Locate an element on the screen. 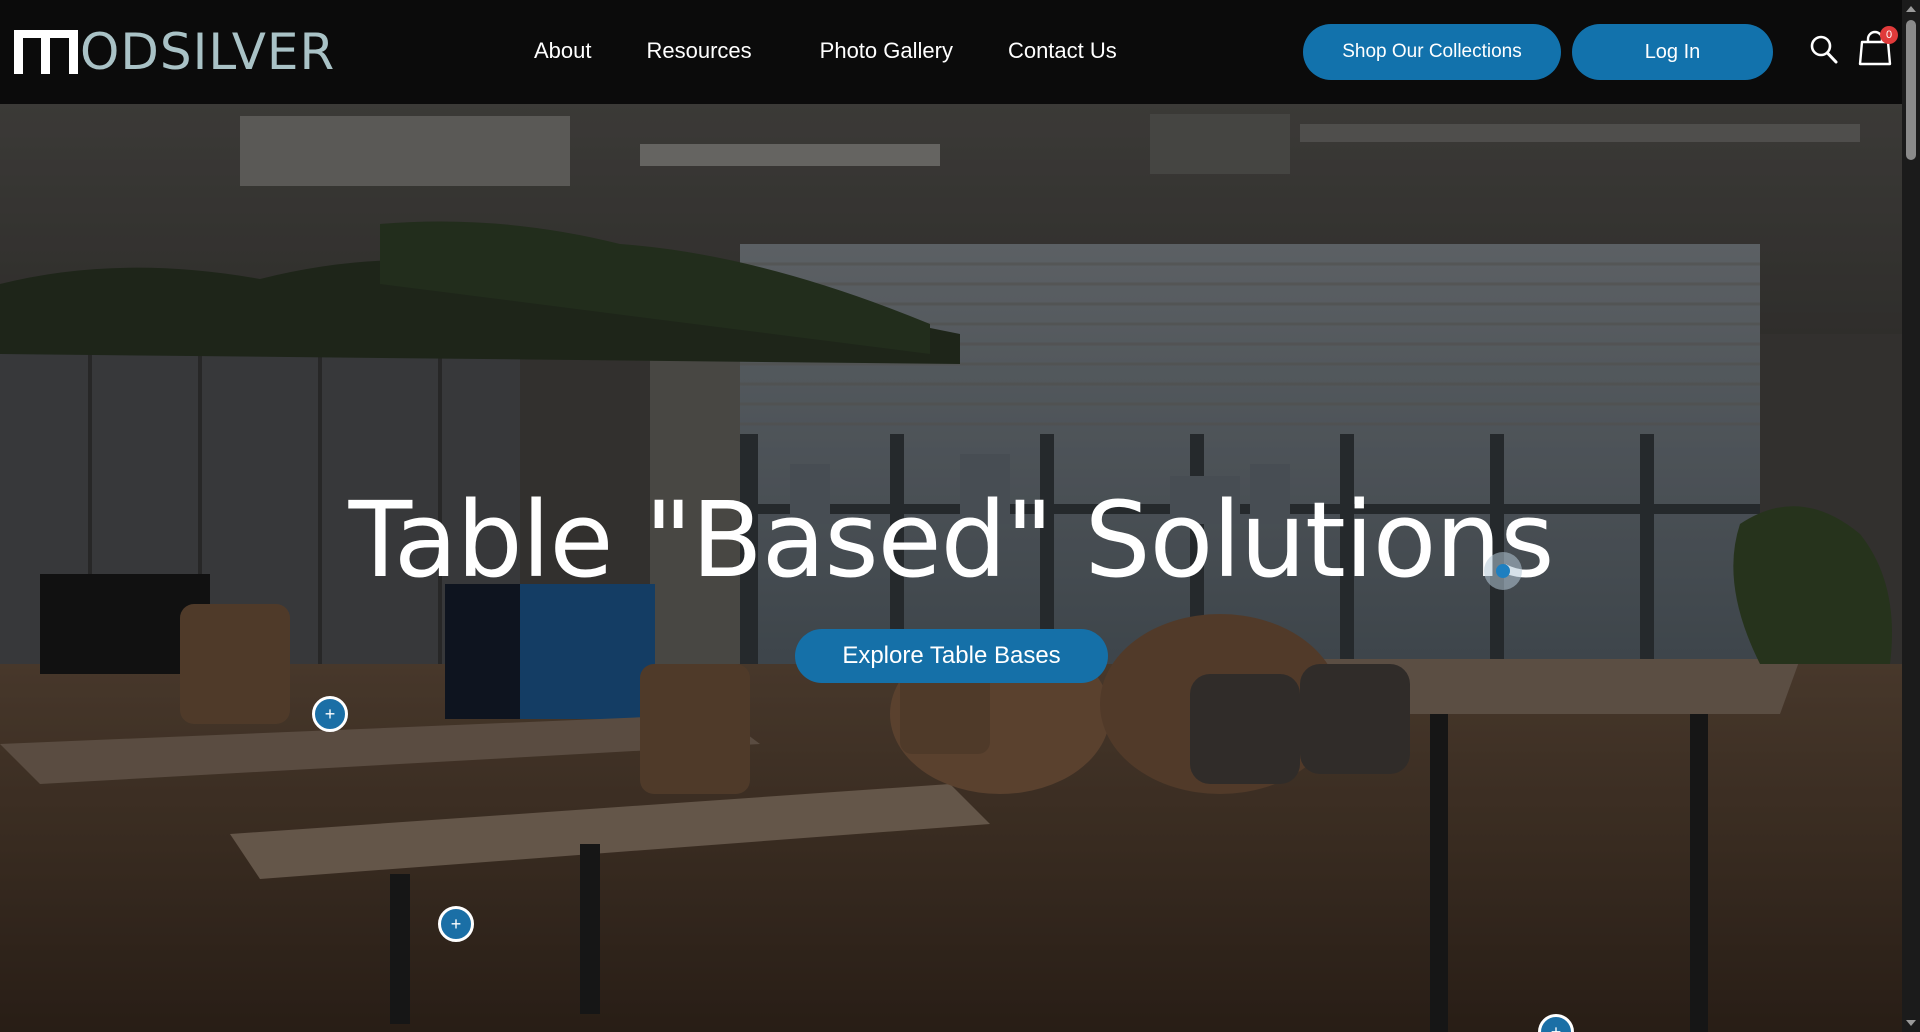 This screenshot has height=1032, width=1920. page-scrollbar is located at coordinates (1911, 516).